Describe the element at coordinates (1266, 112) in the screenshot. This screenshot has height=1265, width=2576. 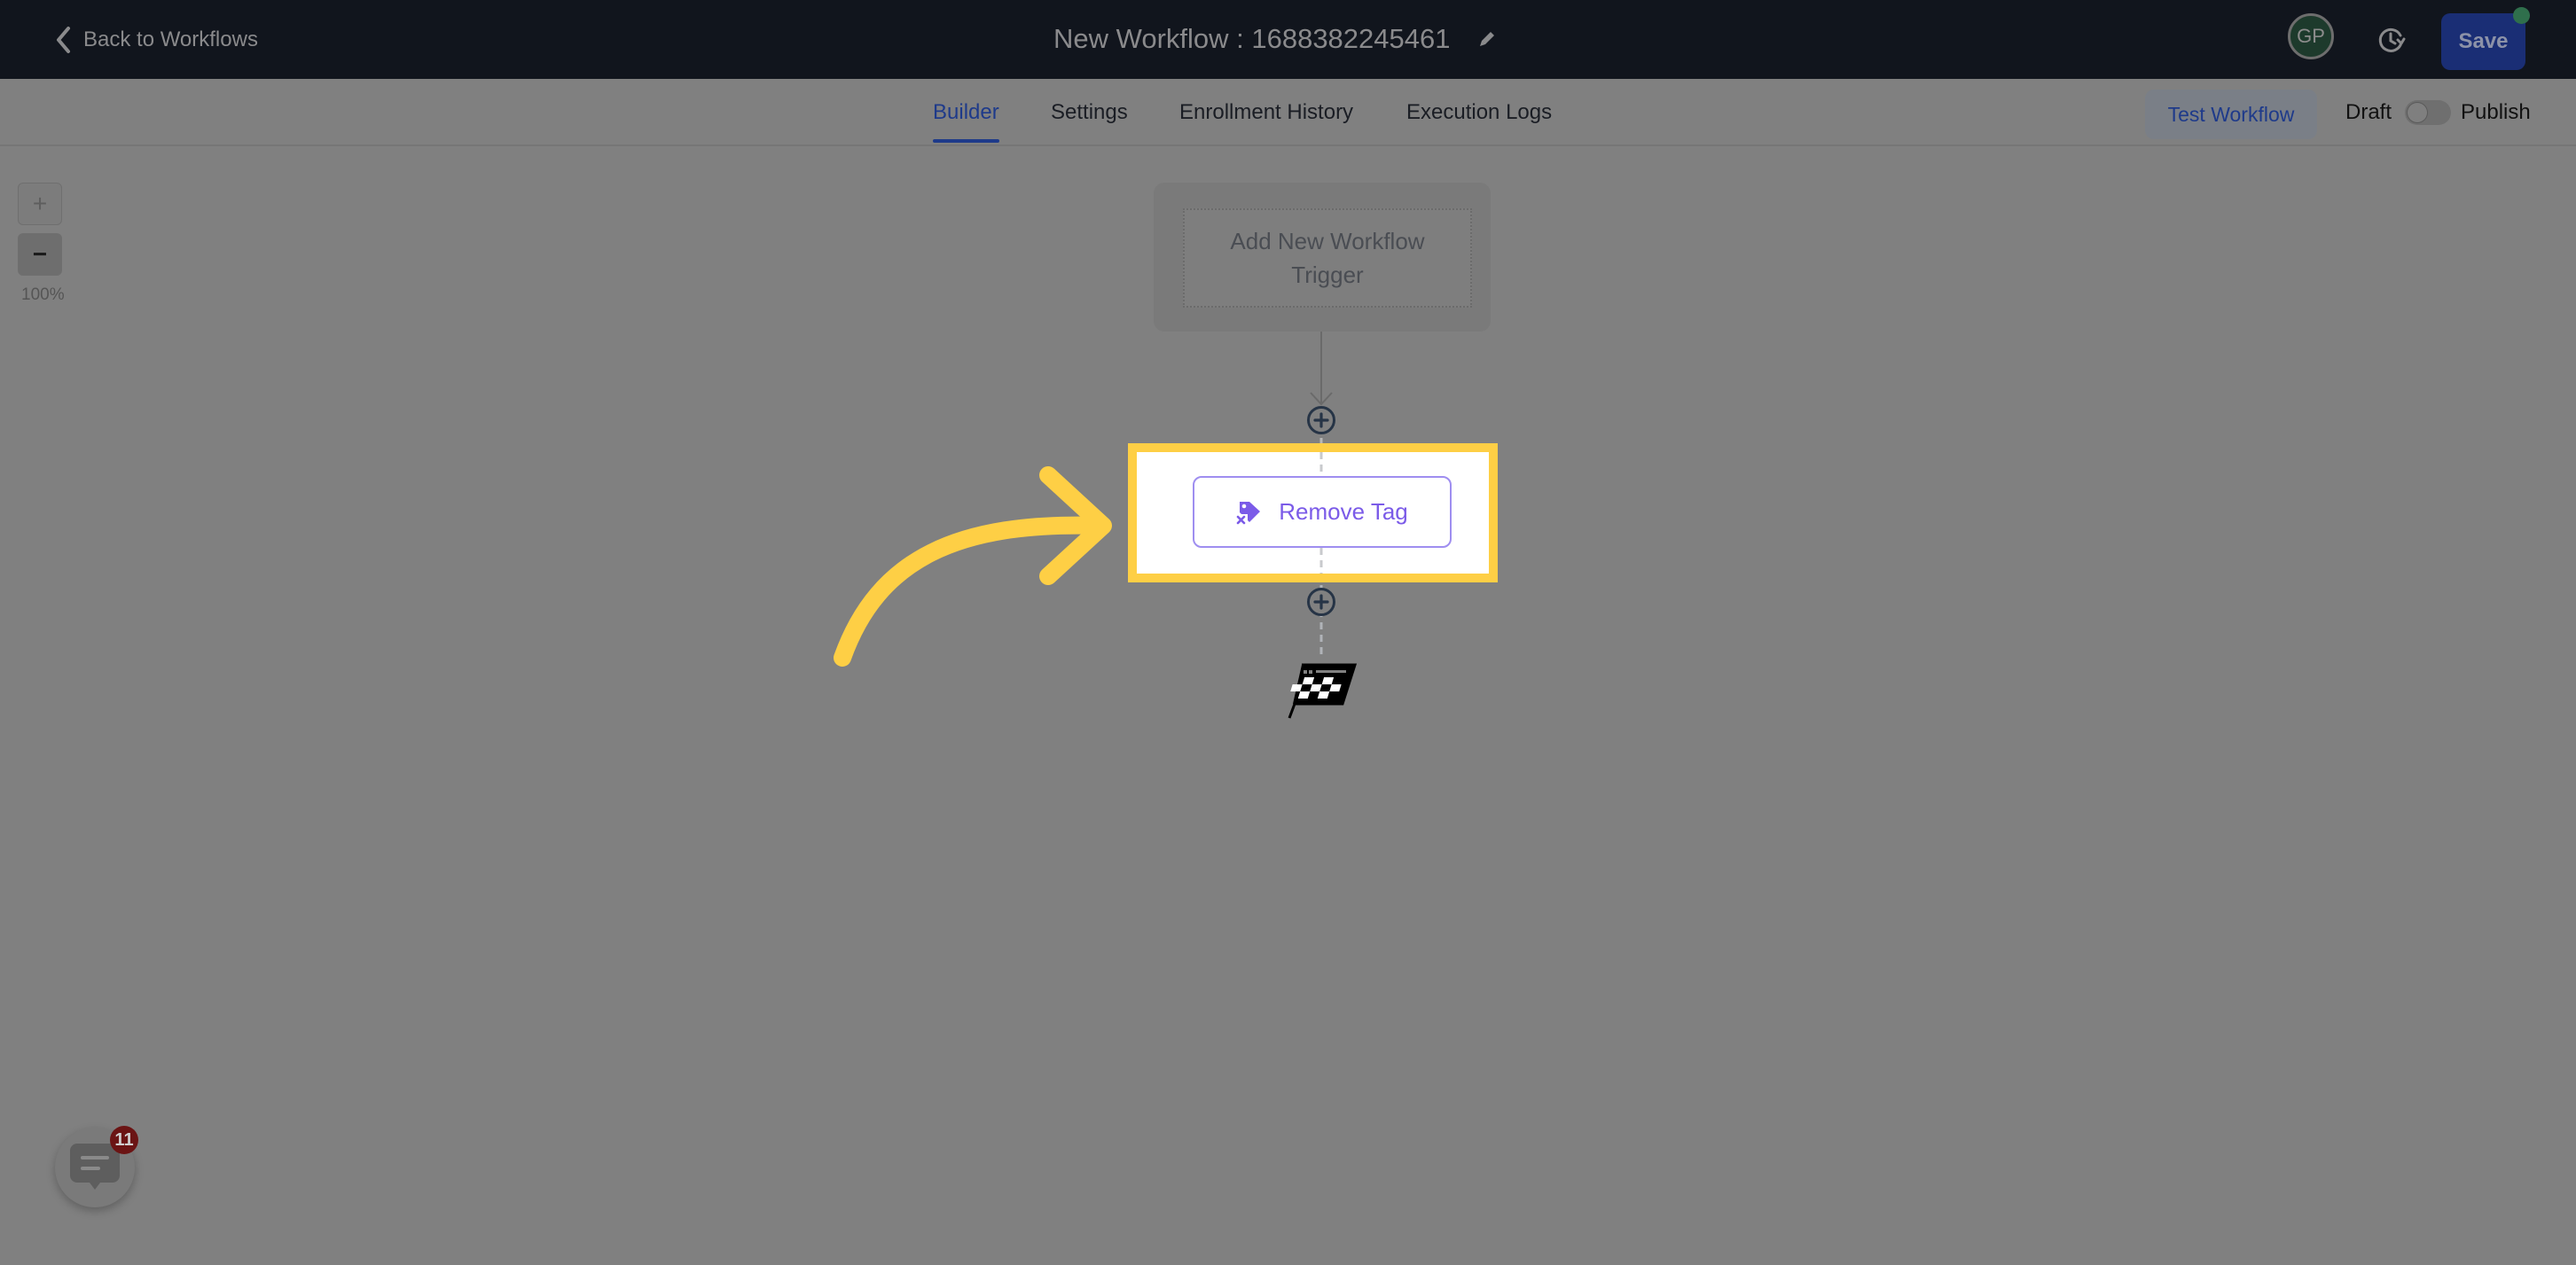
I see `tab-enrollment-history: Enrollment History` at that location.